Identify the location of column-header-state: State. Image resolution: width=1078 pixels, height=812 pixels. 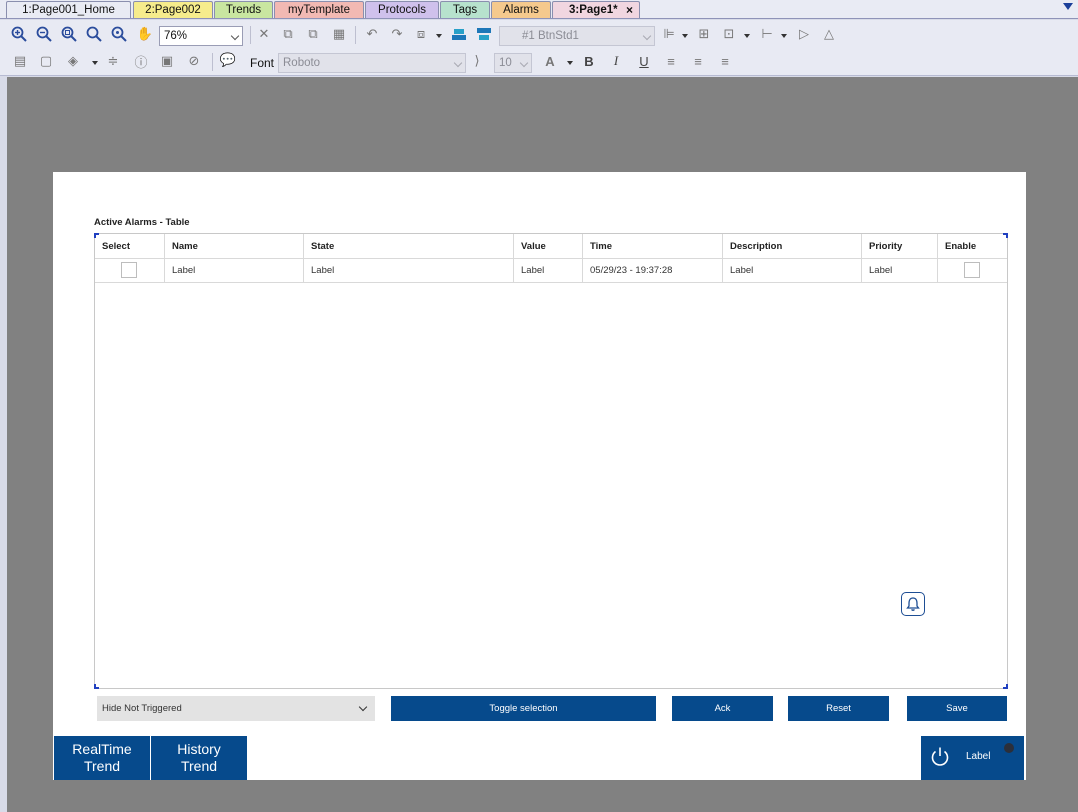
(322, 246).